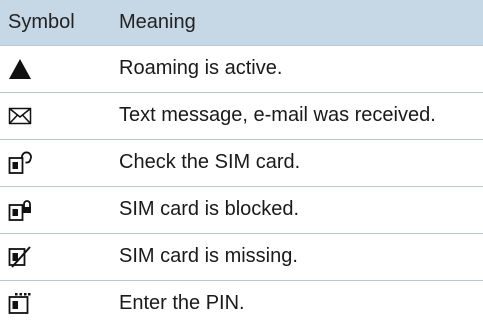 The width and height of the screenshot is (483, 327). I want to click on roaming-triangle-icon, so click(20, 69).